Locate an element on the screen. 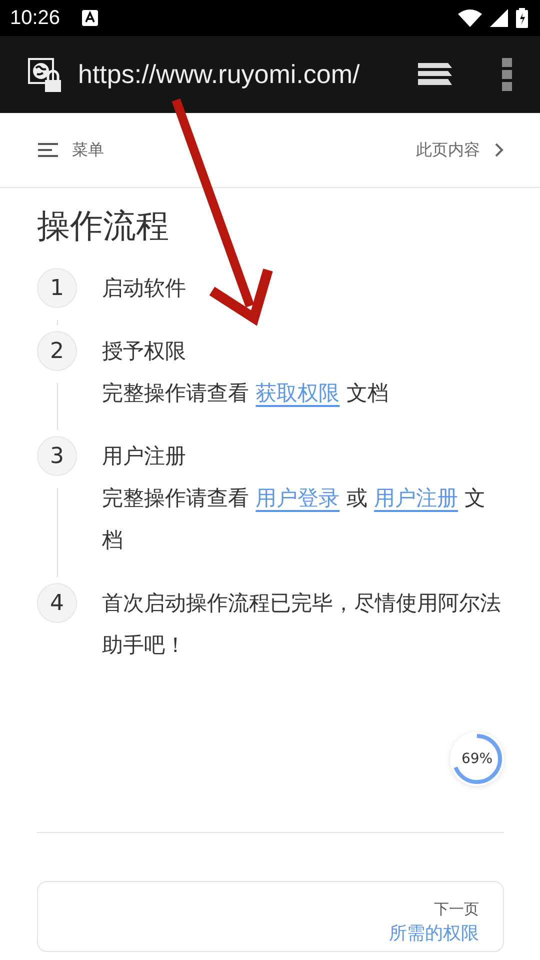  page-title: 操作流程 is located at coordinates (103, 226).